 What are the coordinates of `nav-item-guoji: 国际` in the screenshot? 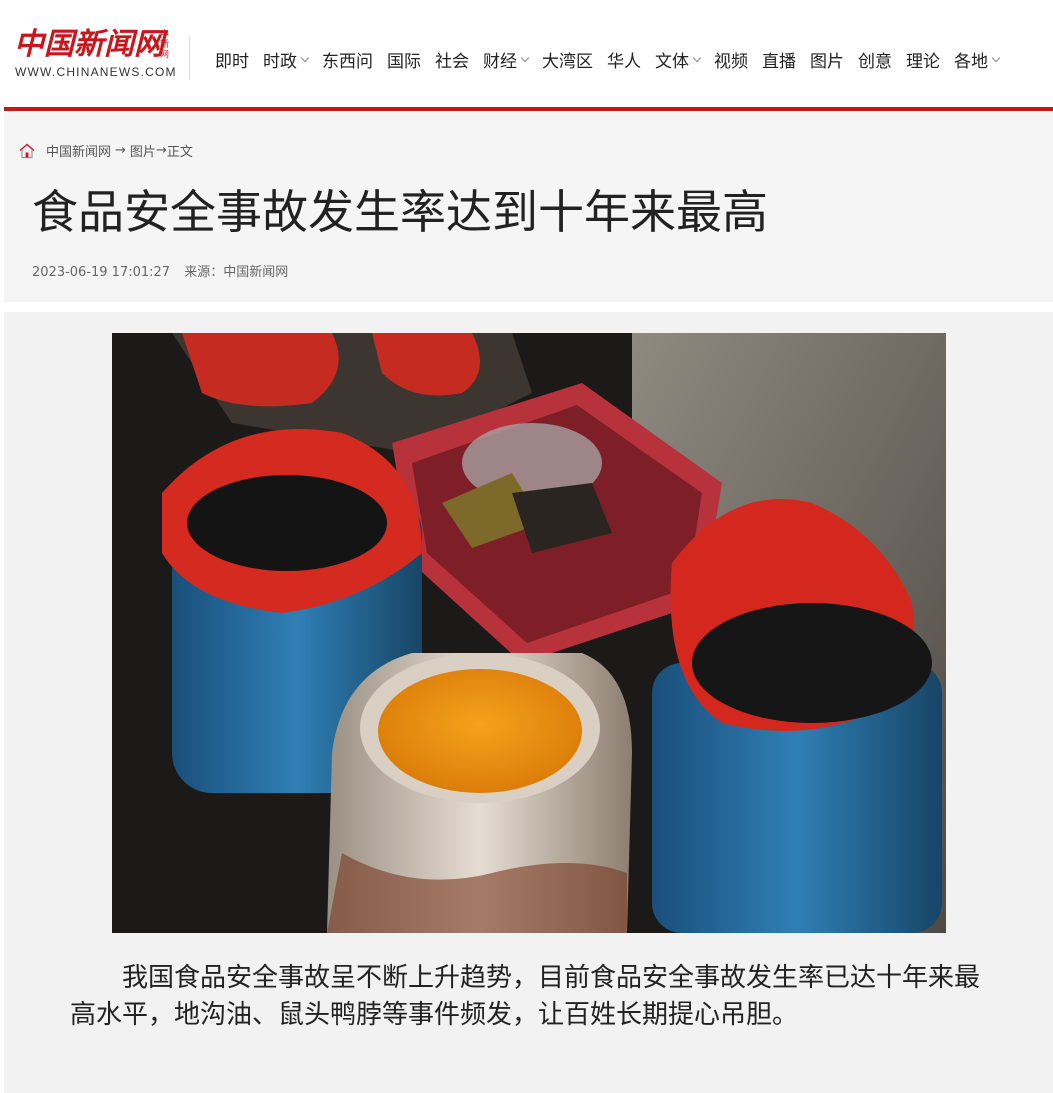 It's located at (404, 59).